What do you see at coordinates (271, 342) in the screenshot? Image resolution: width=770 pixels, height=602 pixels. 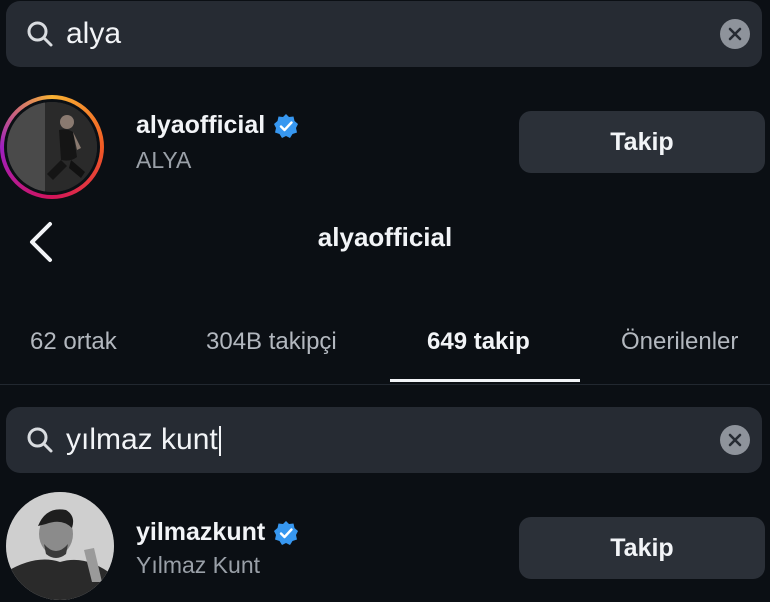 I see `tab-followers: 304B takipçi` at bounding box center [271, 342].